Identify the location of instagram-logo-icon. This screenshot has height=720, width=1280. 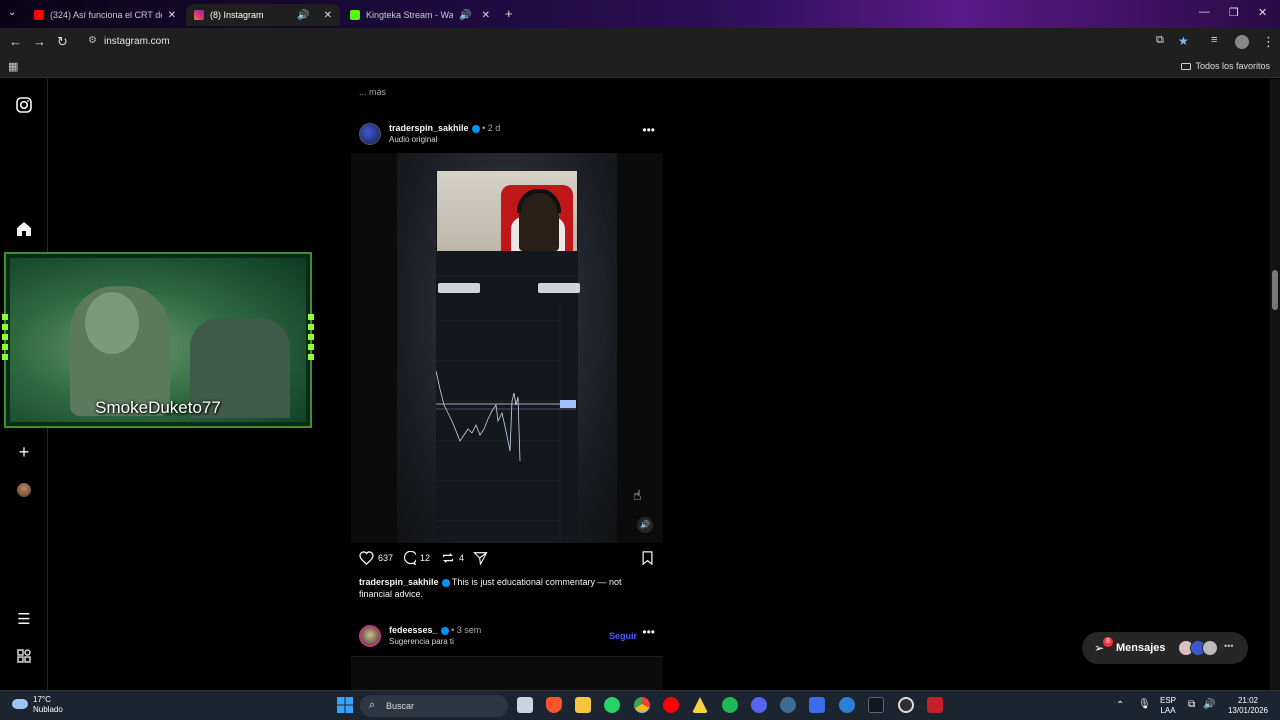
(24, 105).